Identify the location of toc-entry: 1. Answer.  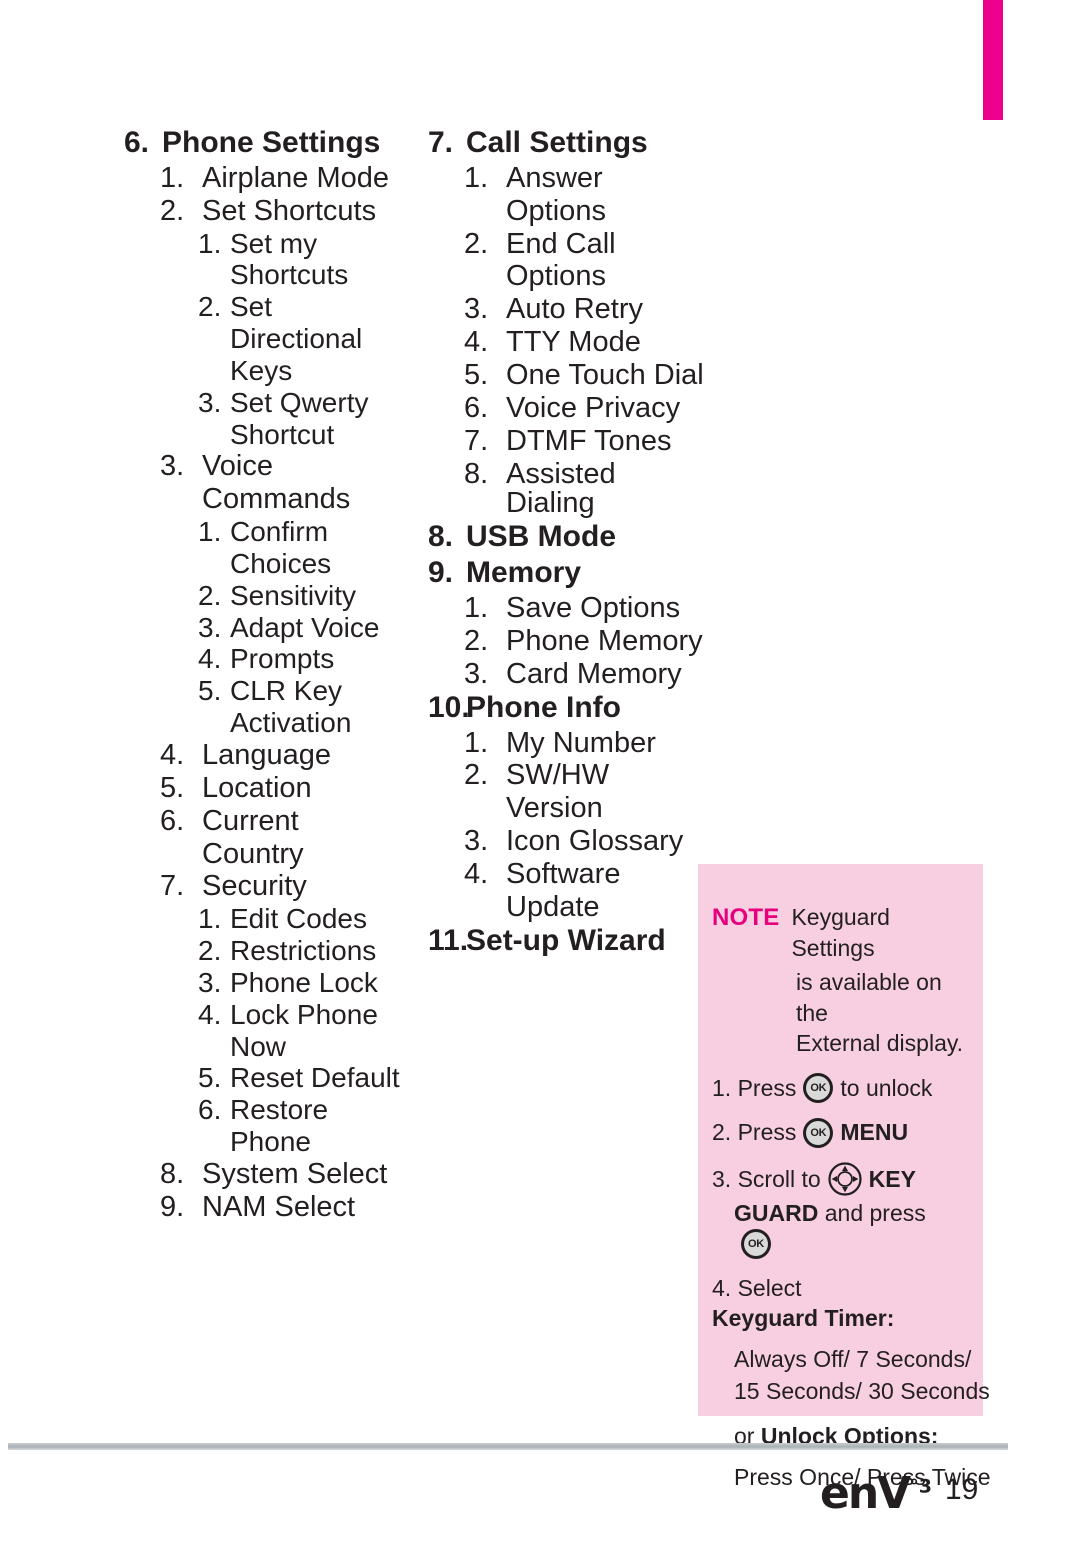
(586, 177).